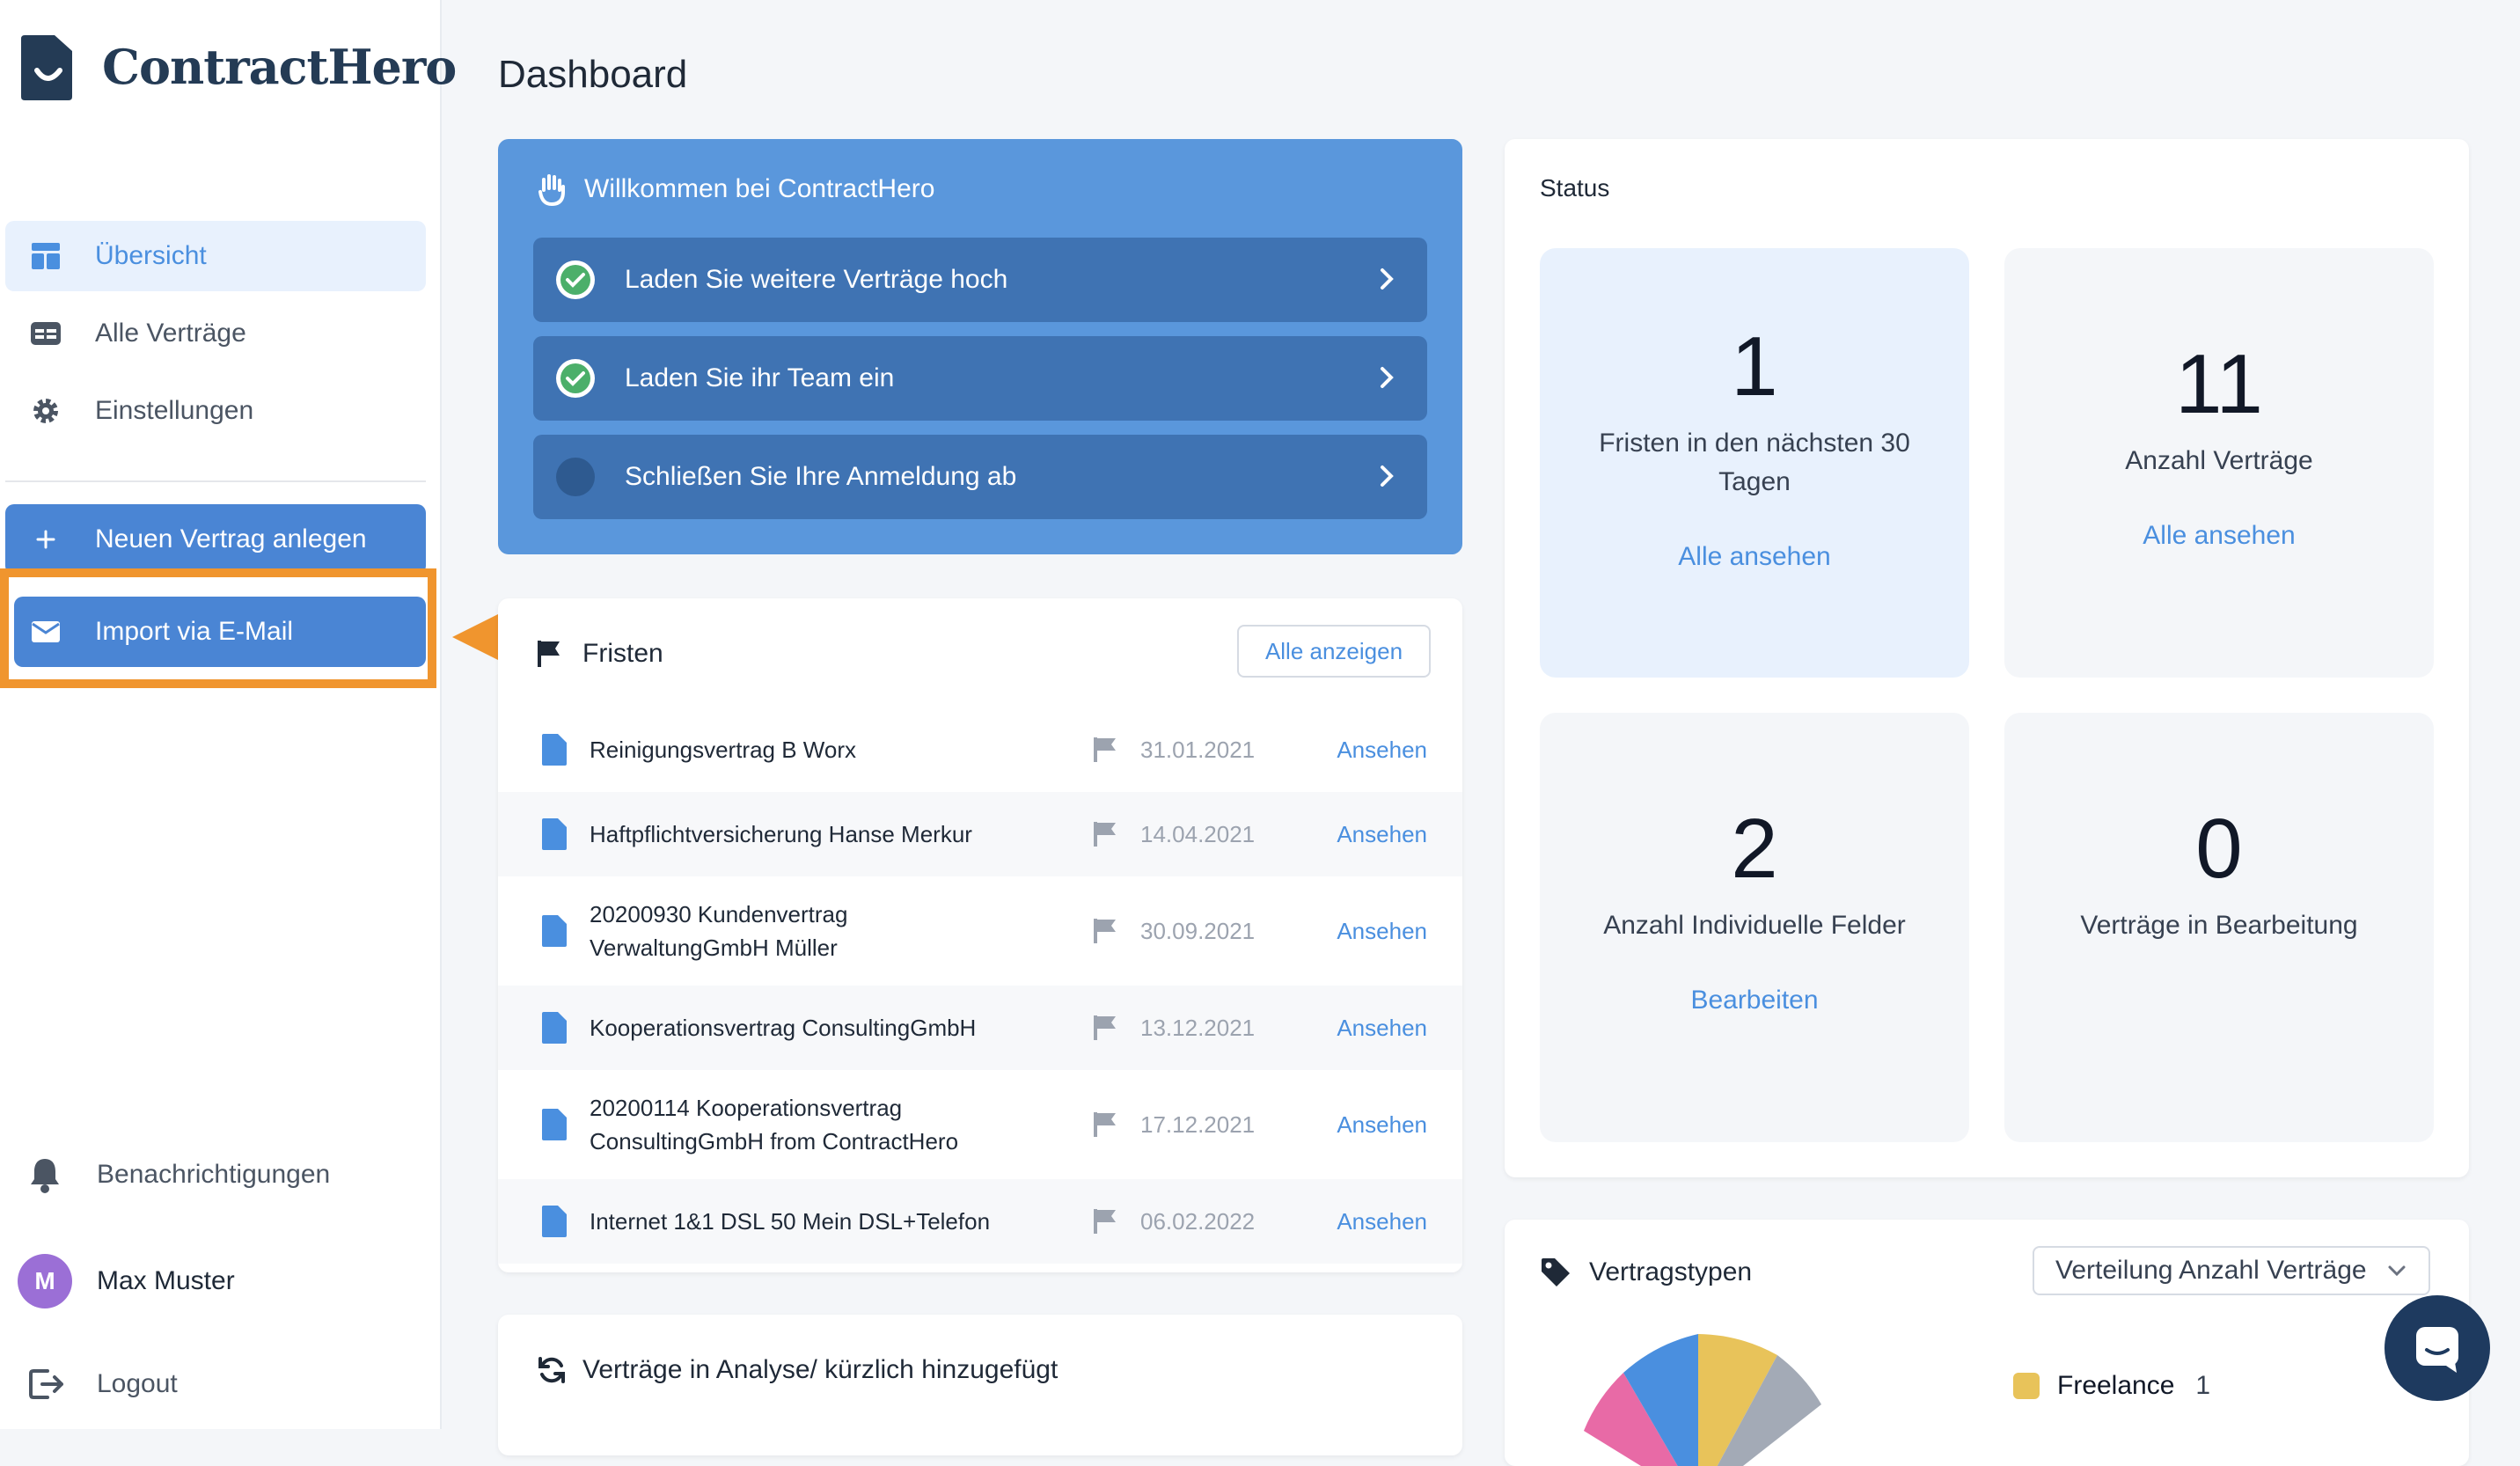  Describe the element at coordinates (746, 1108) in the screenshot. I see `contract-name-line1: 20200114 Kooperationsvertrag` at that location.